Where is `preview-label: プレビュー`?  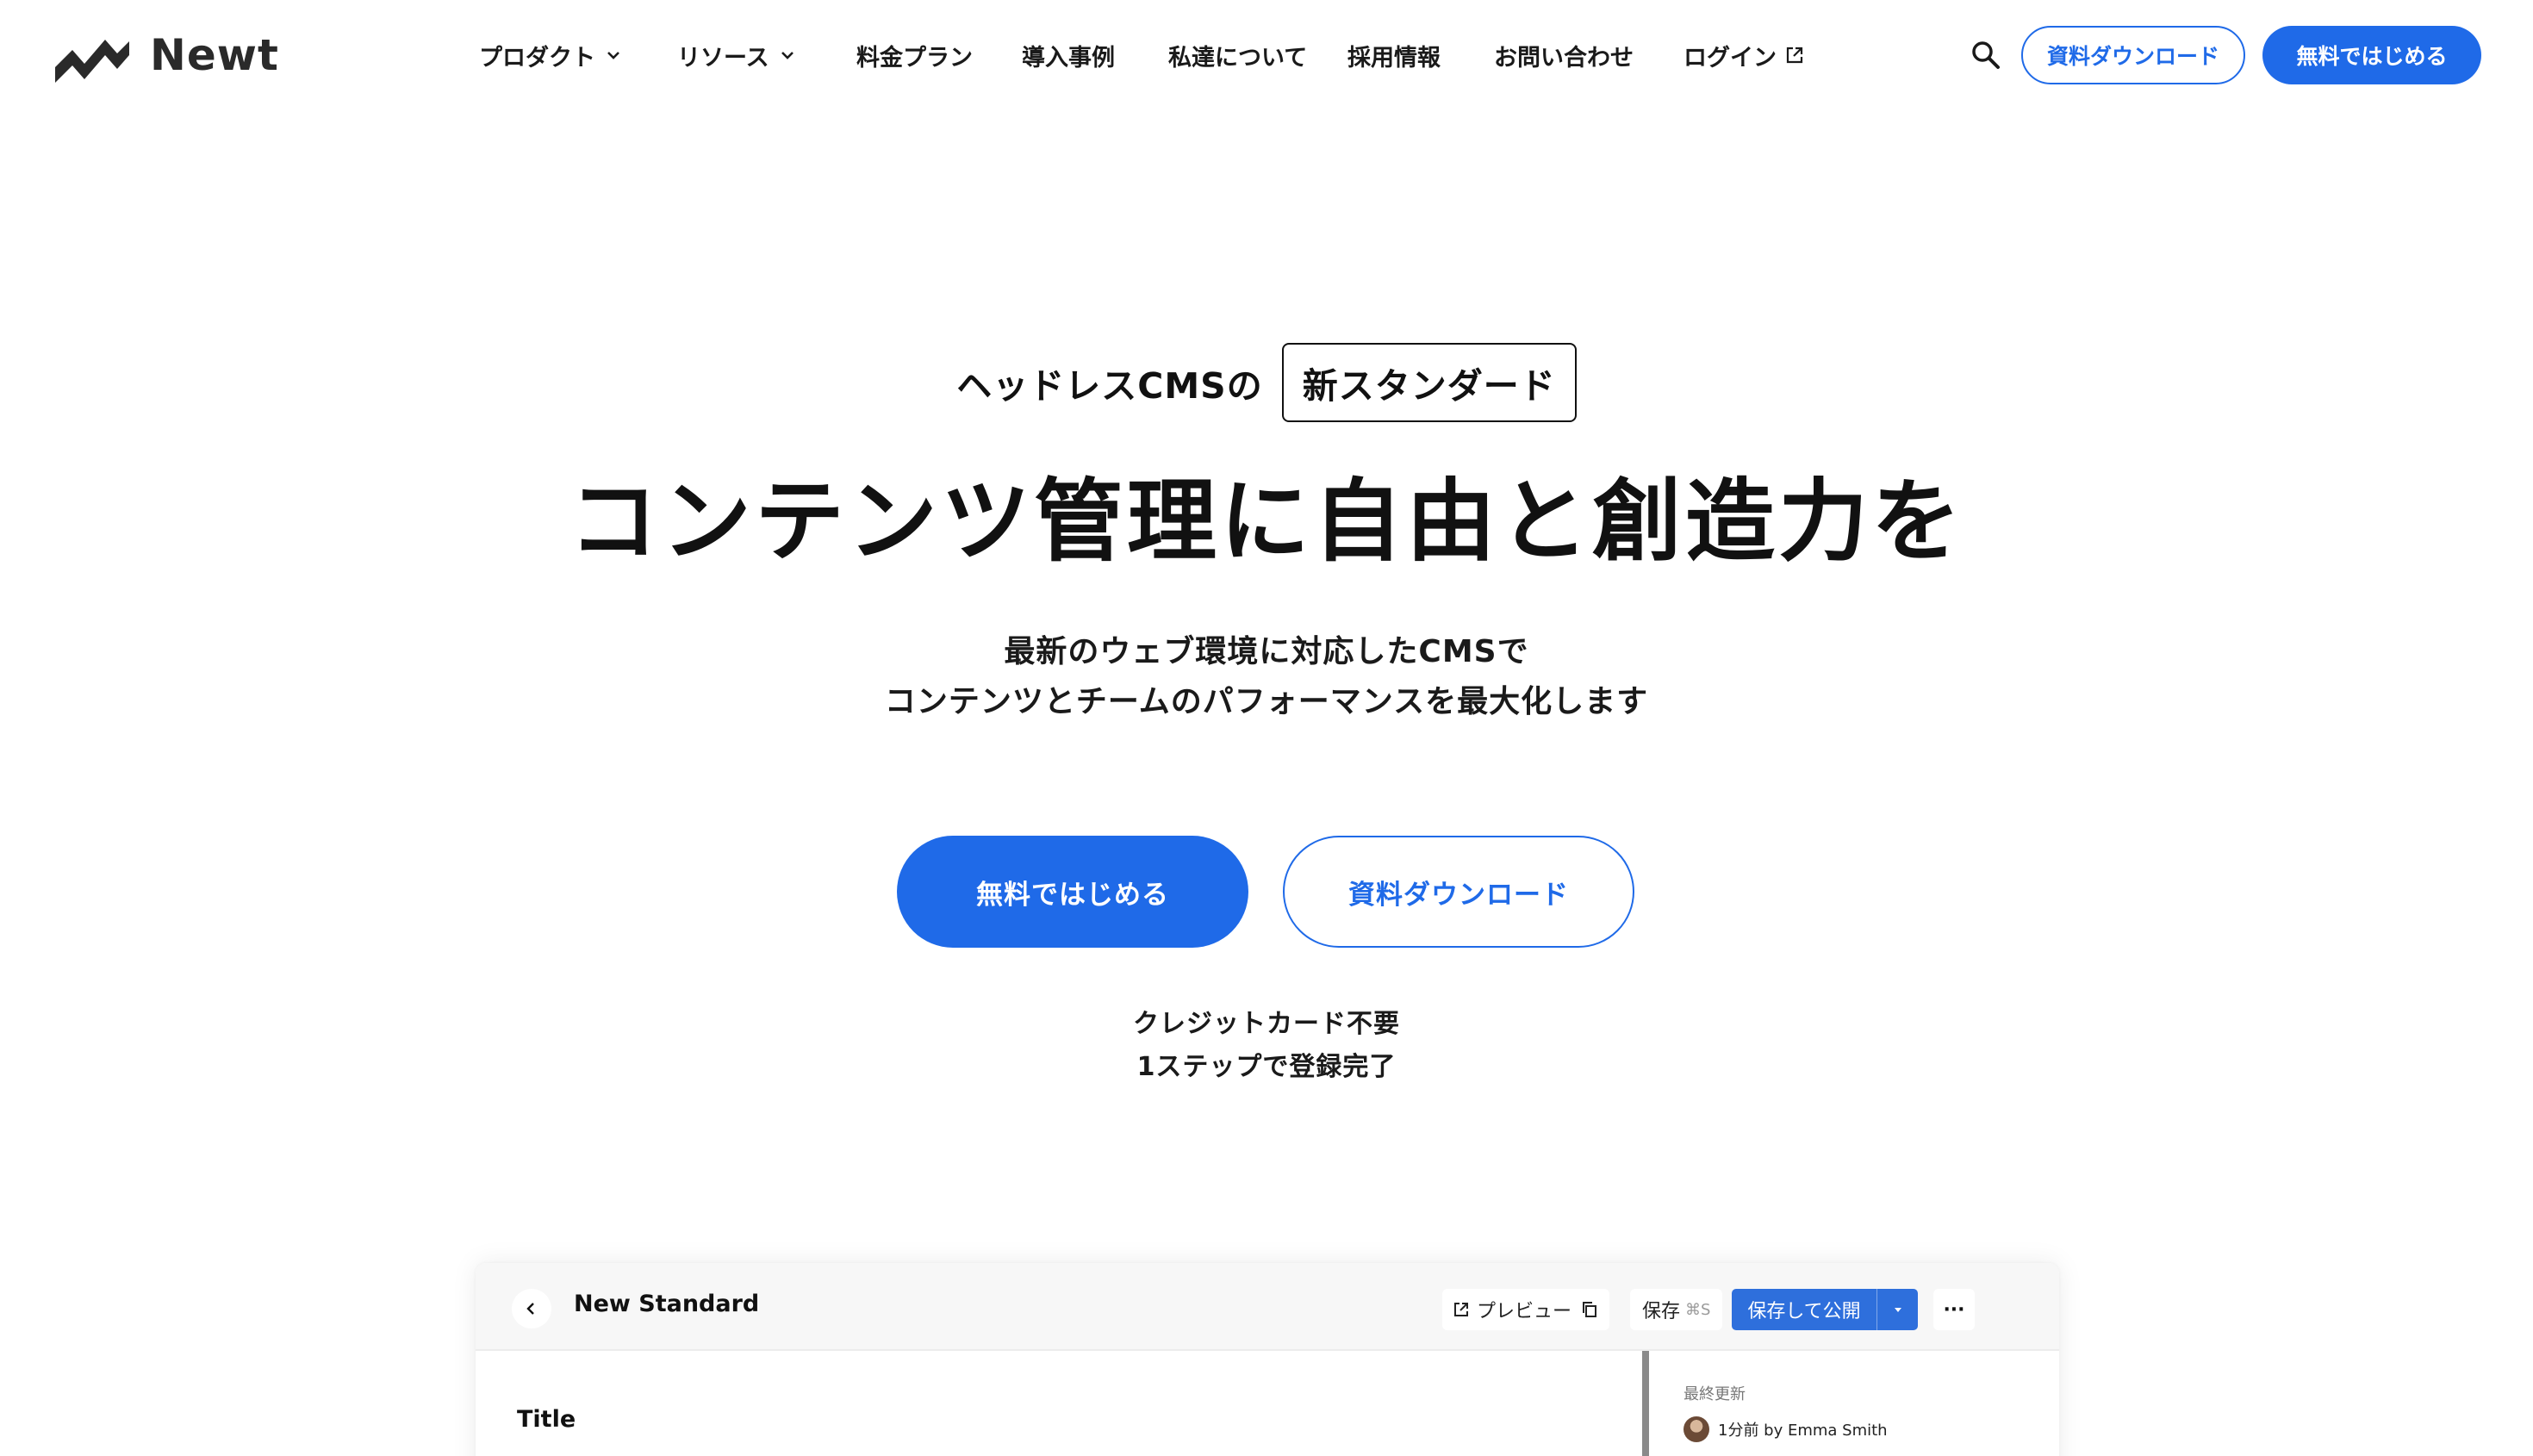 preview-label: プレビュー is located at coordinates (1524, 1312).